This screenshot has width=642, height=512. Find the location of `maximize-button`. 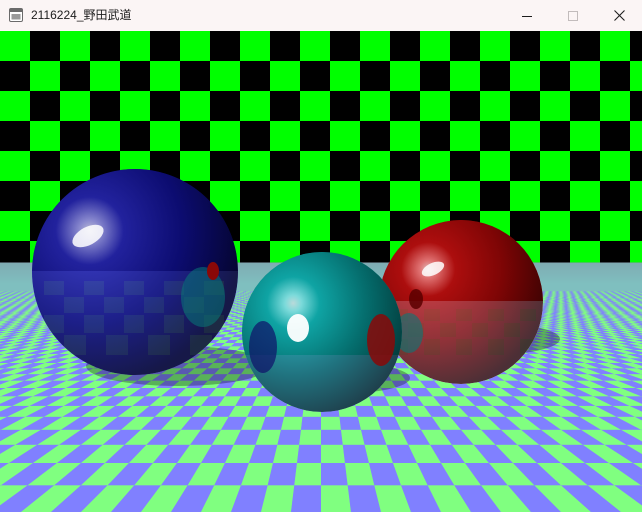

maximize-button is located at coordinates (573, 15).